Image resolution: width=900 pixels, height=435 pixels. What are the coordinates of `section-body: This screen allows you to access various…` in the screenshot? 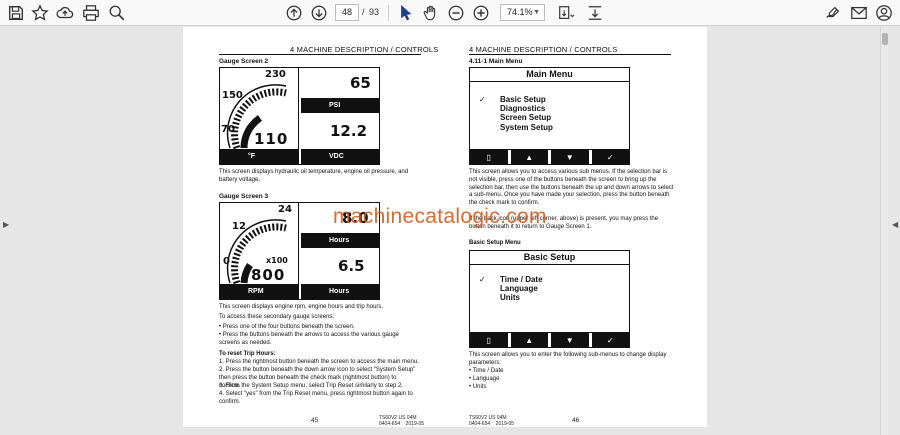 It's located at (571, 188).